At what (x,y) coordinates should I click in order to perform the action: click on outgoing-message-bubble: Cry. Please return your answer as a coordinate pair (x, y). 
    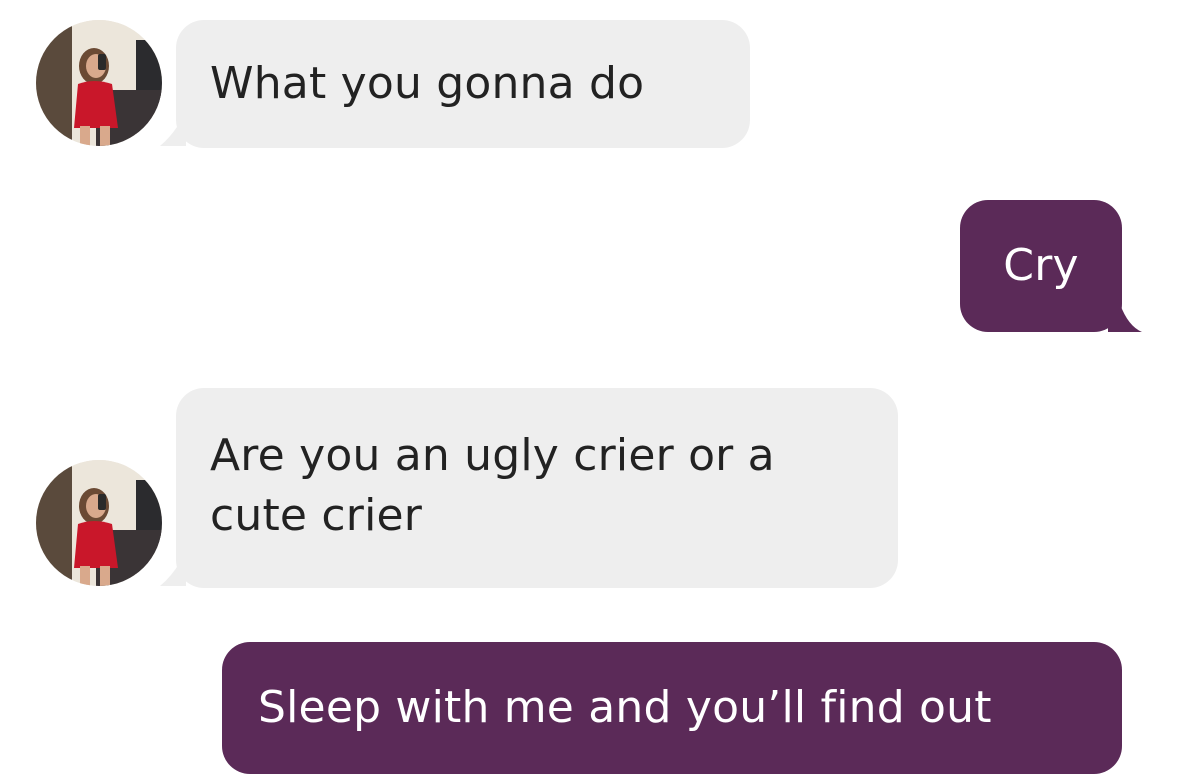
    Looking at the image, I should click on (1041, 266).